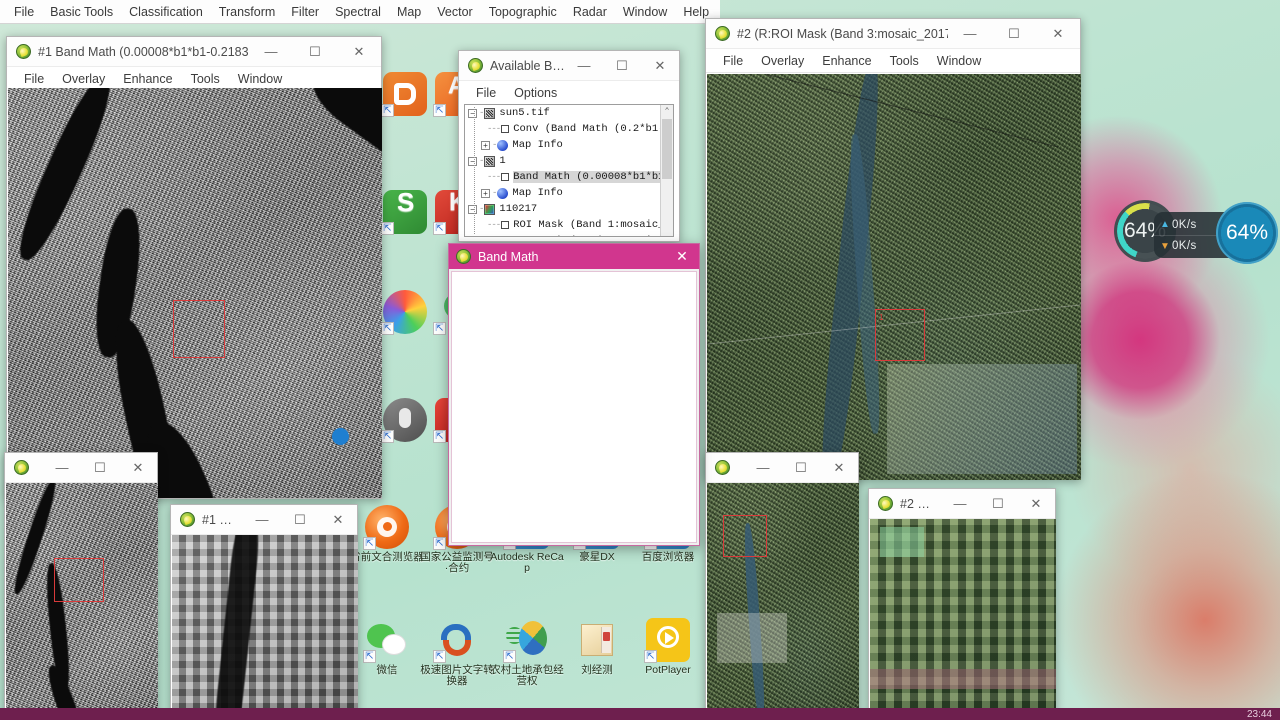  Describe the element at coordinates (247, 12) in the screenshot. I see `menu-transform: Transform` at that location.